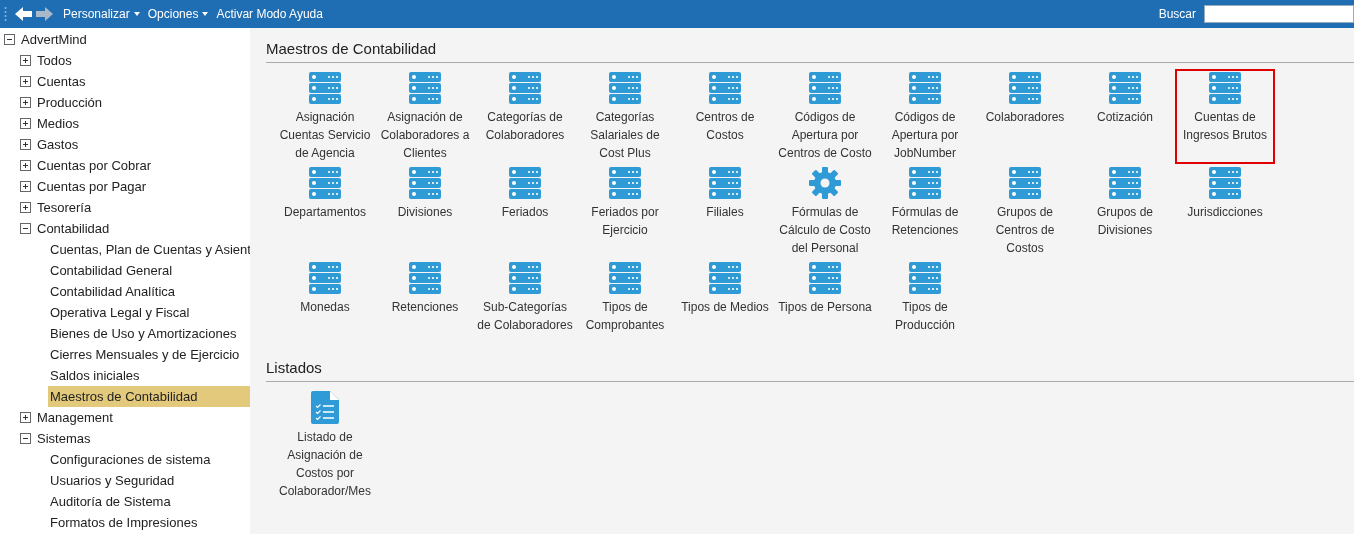 Image resolution: width=1354 pixels, height=534 pixels. Describe the element at coordinates (1279, 14) in the screenshot. I see `search-field` at that location.